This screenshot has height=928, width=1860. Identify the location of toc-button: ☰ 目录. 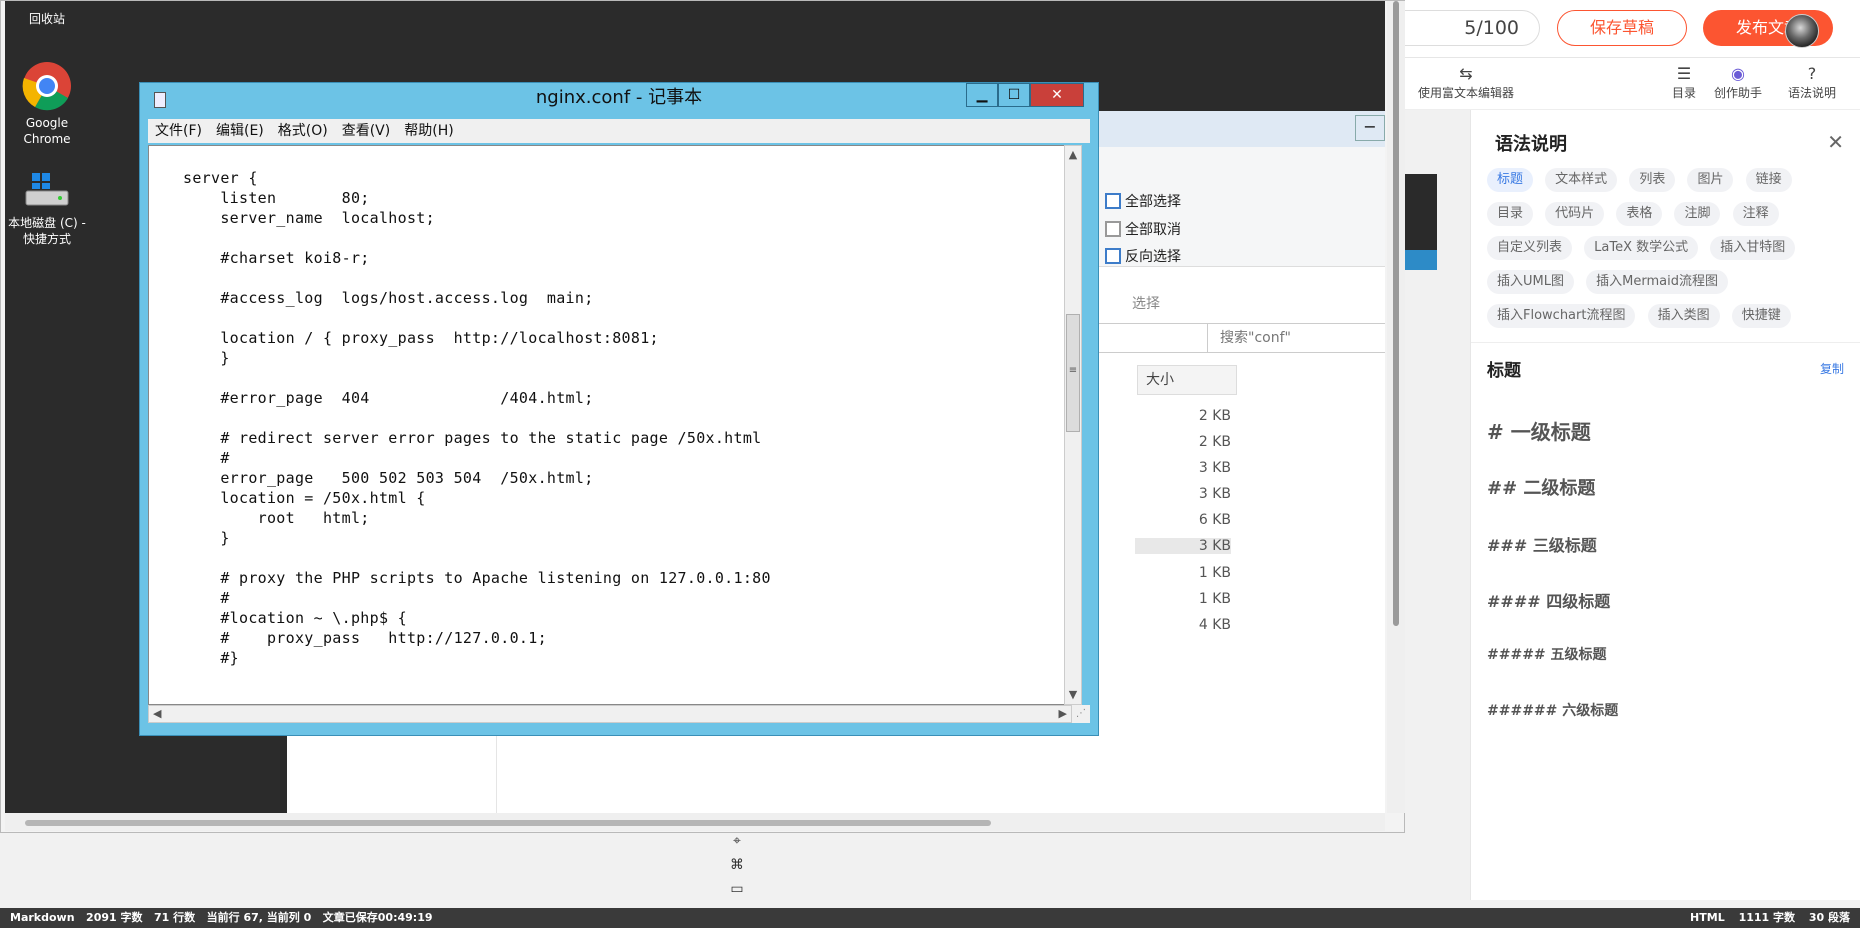
(1684, 82).